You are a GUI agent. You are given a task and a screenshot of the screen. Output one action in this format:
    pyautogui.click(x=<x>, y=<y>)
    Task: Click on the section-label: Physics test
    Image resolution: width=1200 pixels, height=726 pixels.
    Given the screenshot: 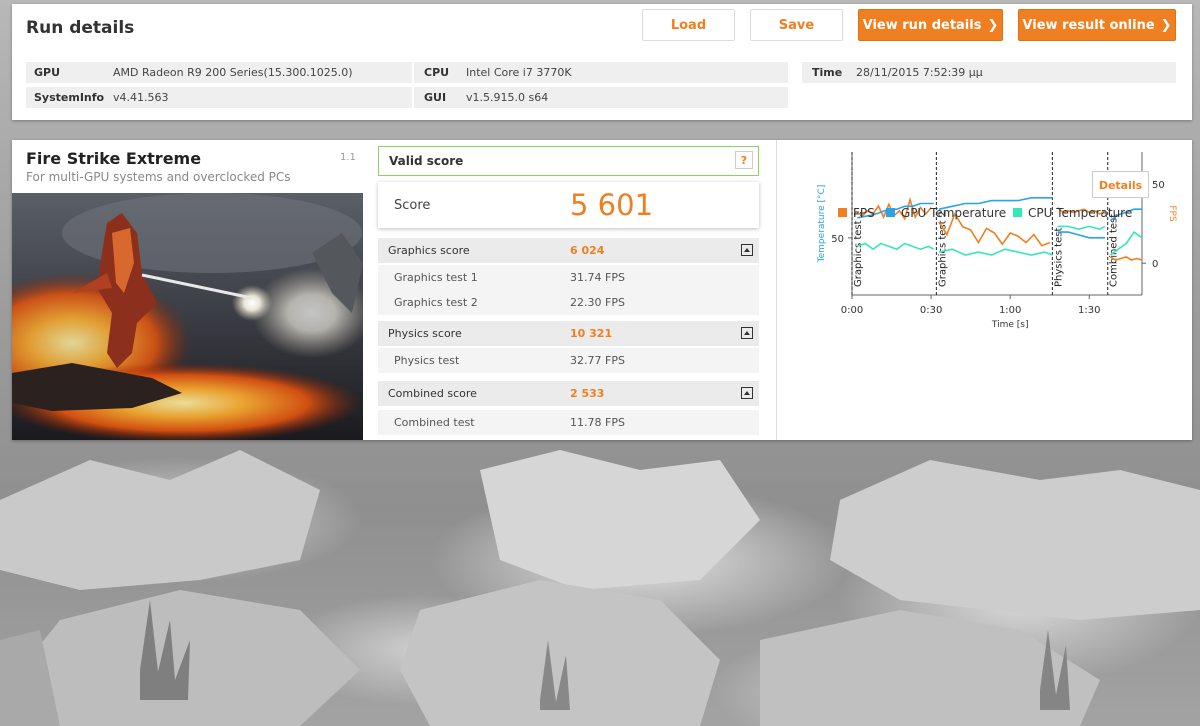 What is the action you would take?
    pyautogui.click(x=1058, y=257)
    